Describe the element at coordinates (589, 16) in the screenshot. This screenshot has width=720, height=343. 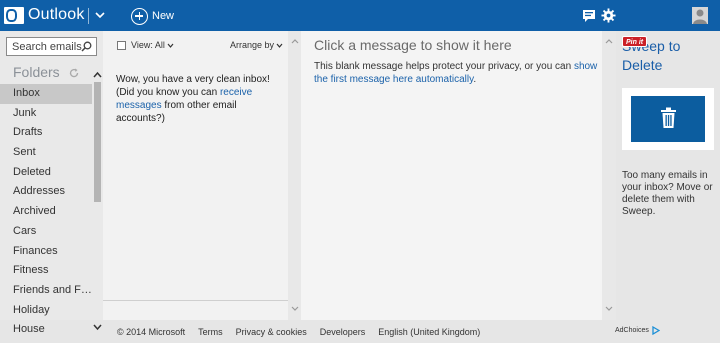
I see `chat-icon` at that location.